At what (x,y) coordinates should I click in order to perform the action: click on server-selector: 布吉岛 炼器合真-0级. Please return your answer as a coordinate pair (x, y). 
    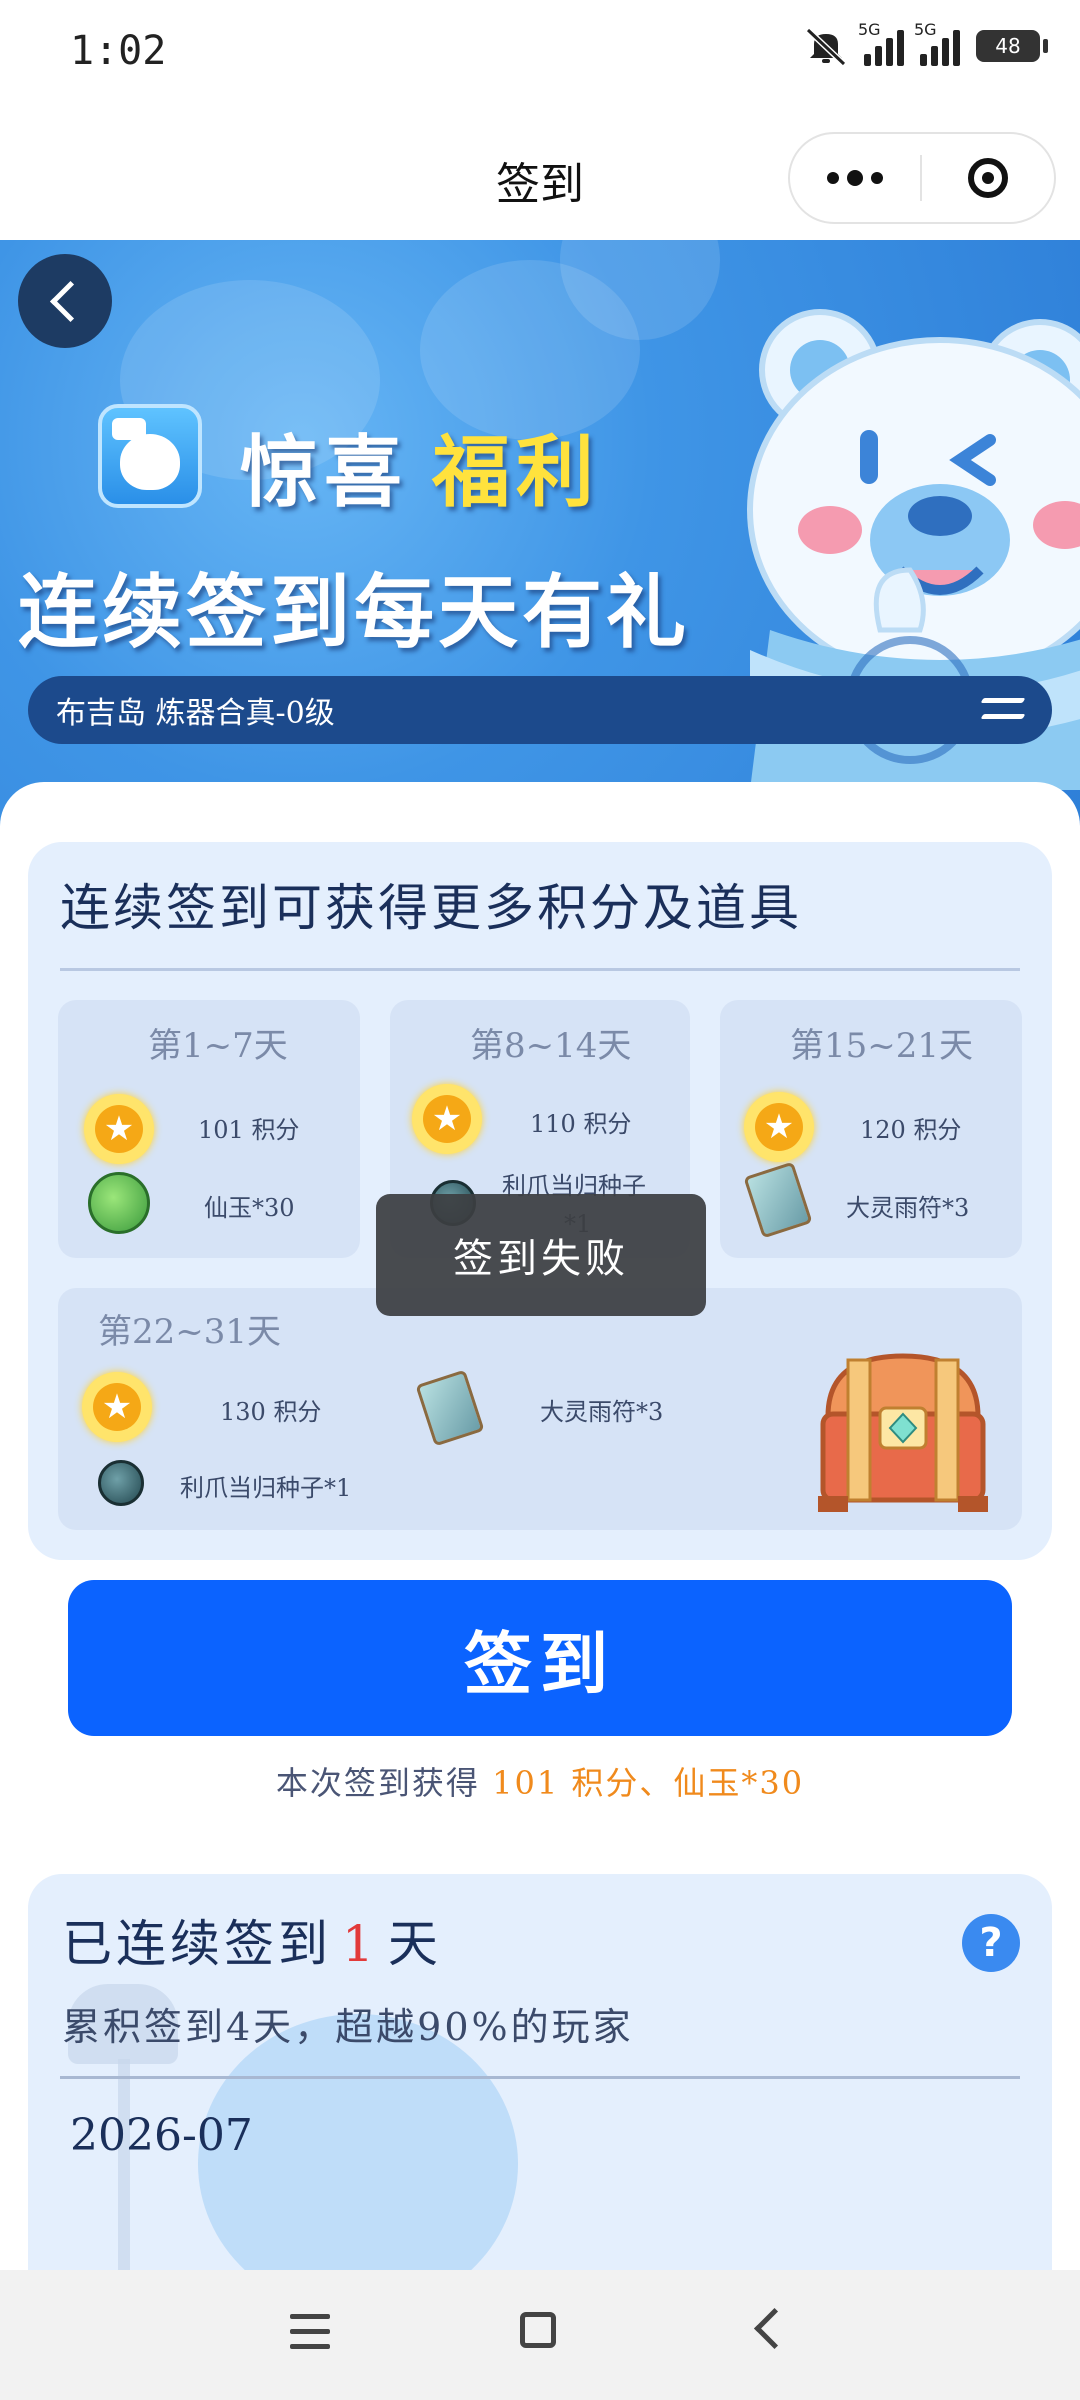
    Looking at the image, I should click on (540, 710).